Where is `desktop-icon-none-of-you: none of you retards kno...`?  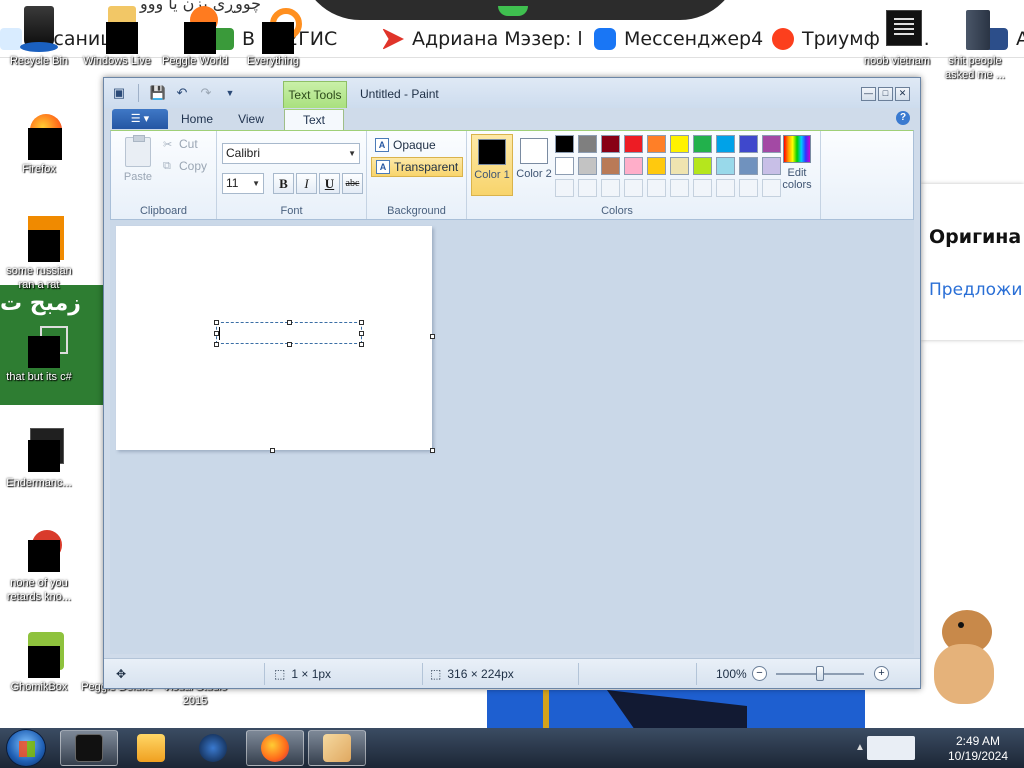 desktop-icon-none-of-you: none of you retards kno... is located at coordinates (39, 566).